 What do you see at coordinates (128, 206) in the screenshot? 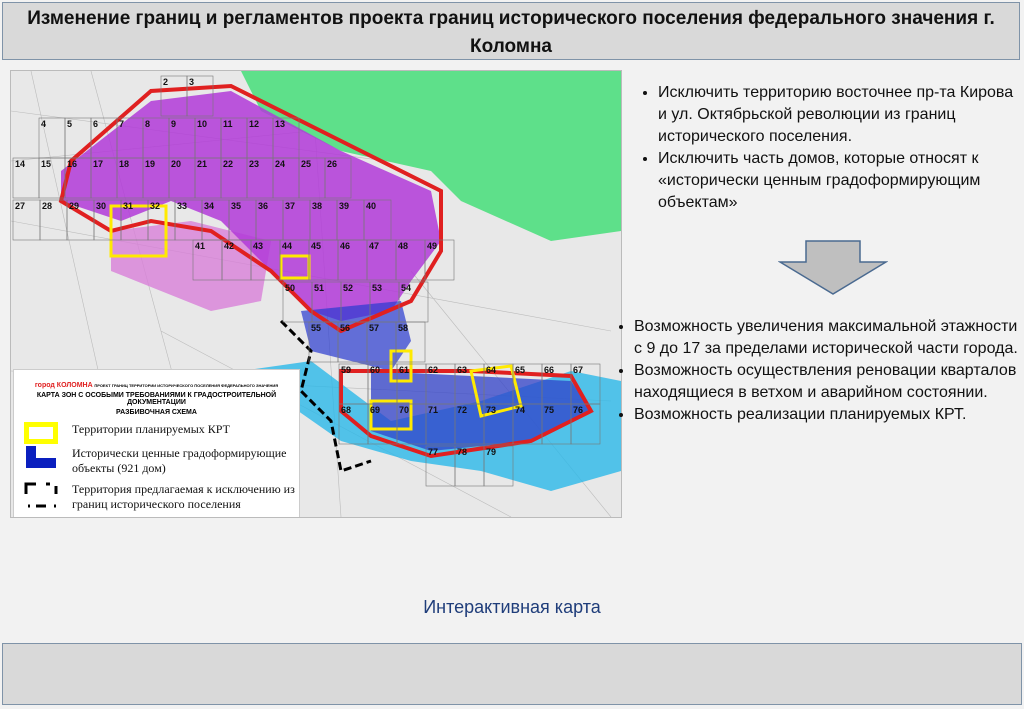
I see `grid-label: 31` at bounding box center [128, 206].